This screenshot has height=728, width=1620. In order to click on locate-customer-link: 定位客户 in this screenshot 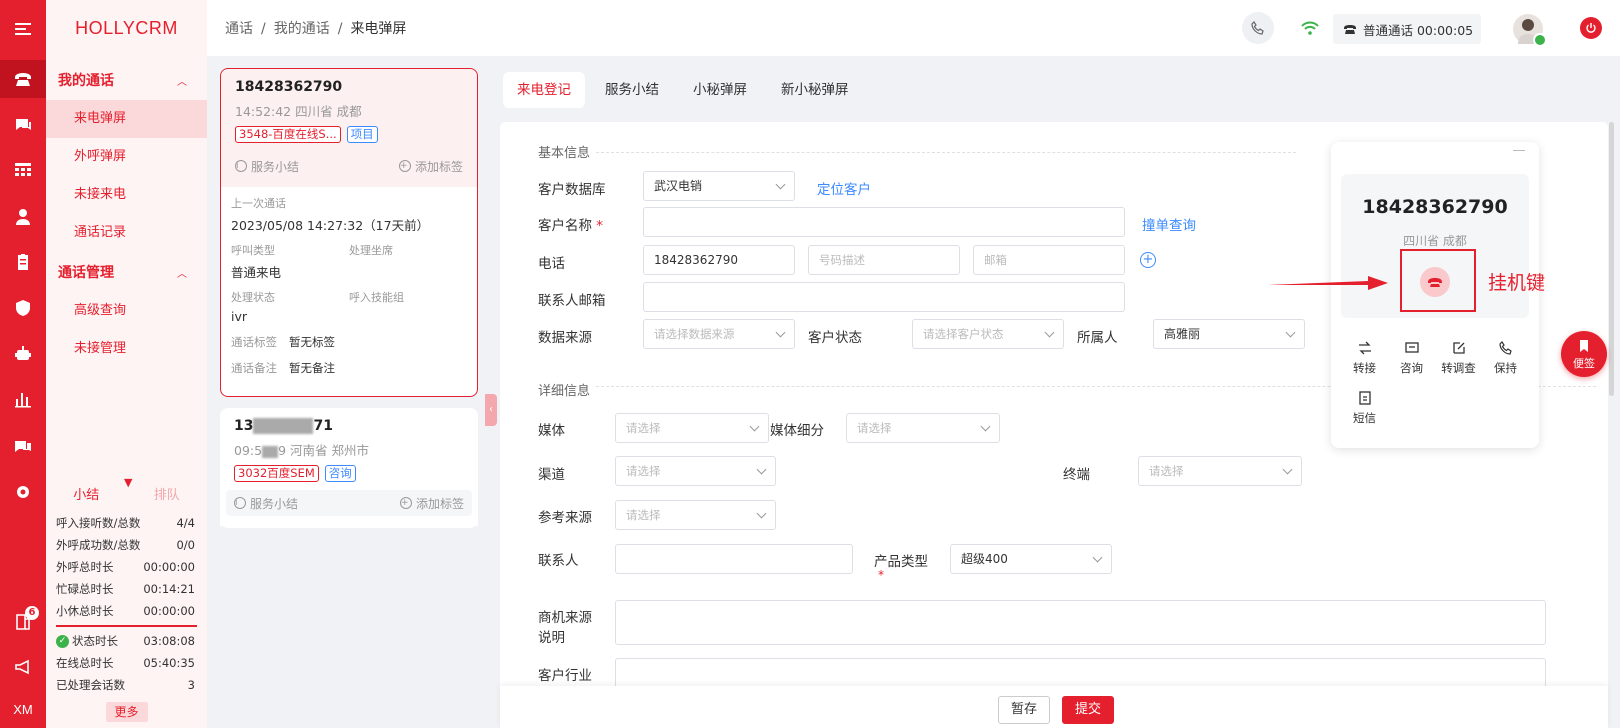, I will do `click(844, 188)`.